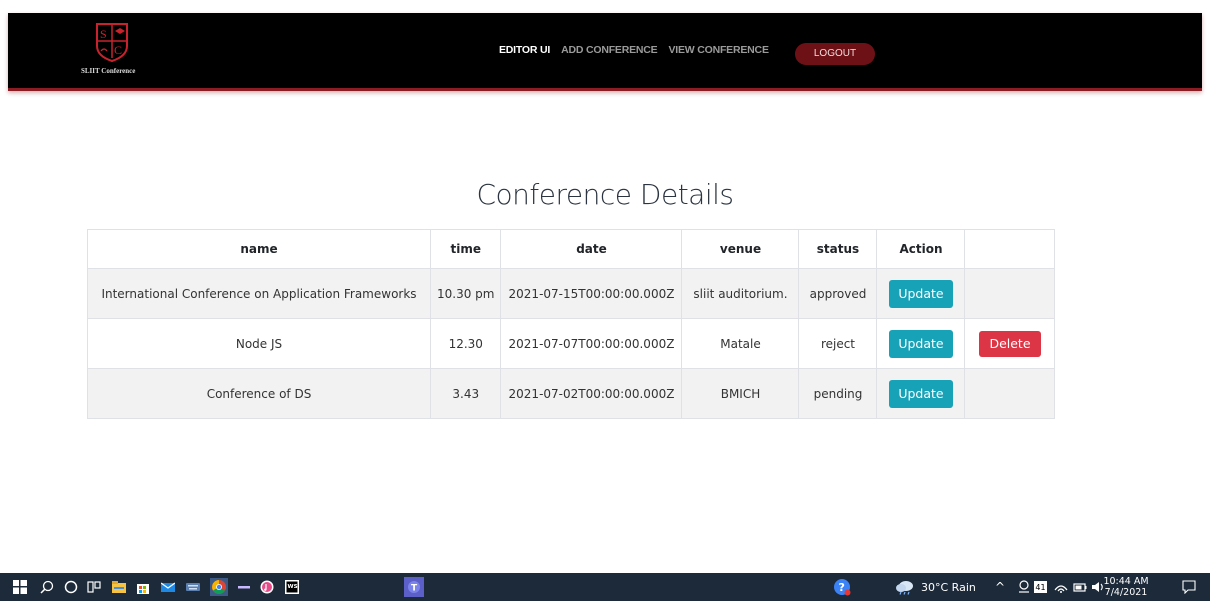  What do you see at coordinates (1024, 587) in the screenshot?
I see `meet-now-icon` at bounding box center [1024, 587].